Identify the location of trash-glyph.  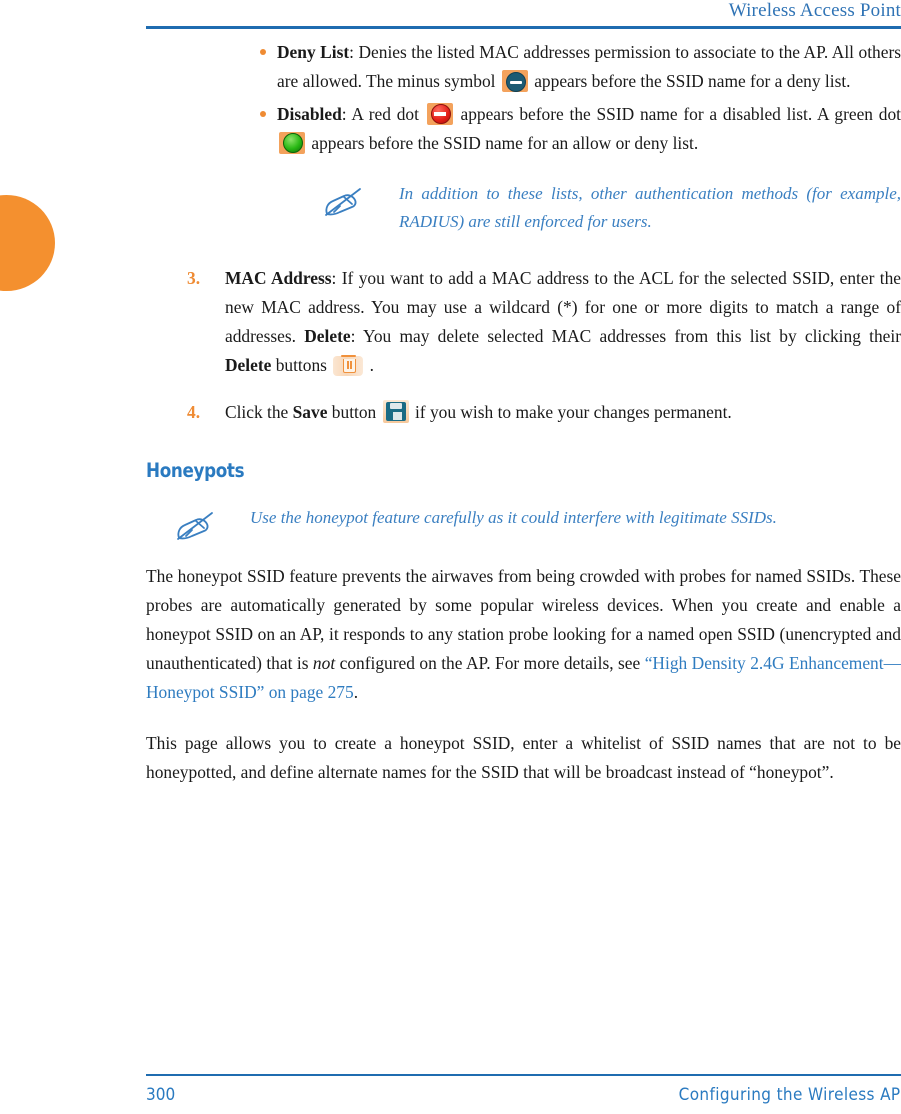
(349, 364).